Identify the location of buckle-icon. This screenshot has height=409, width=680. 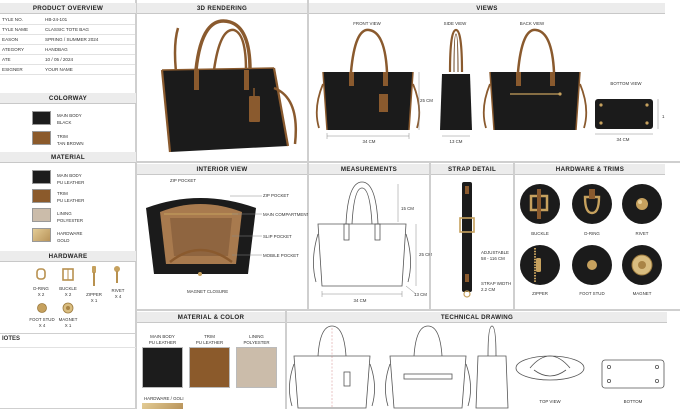
(540, 204).